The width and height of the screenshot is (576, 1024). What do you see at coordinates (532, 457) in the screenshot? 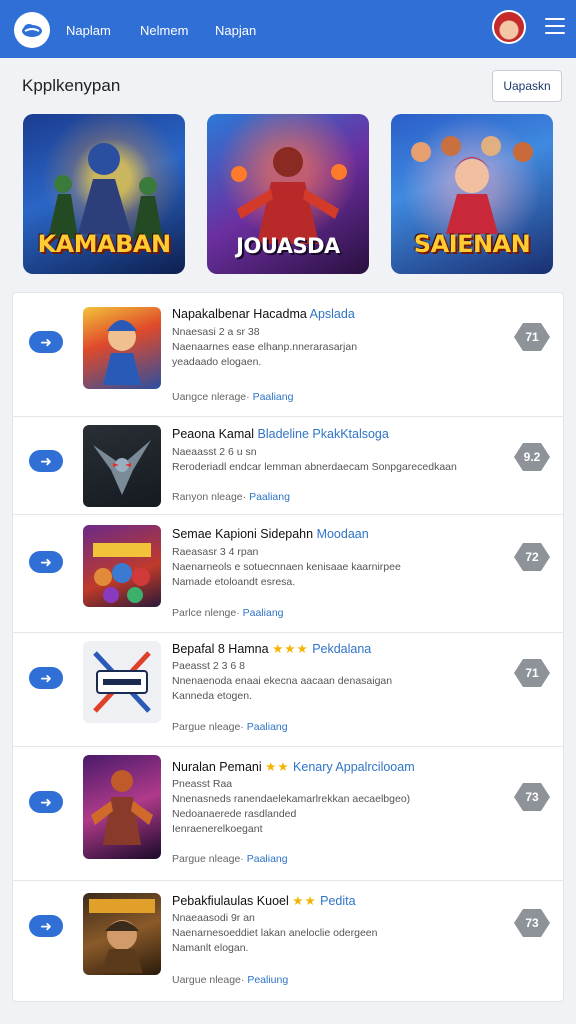
I see `rating-badge: 9.2` at bounding box center [532, 457].